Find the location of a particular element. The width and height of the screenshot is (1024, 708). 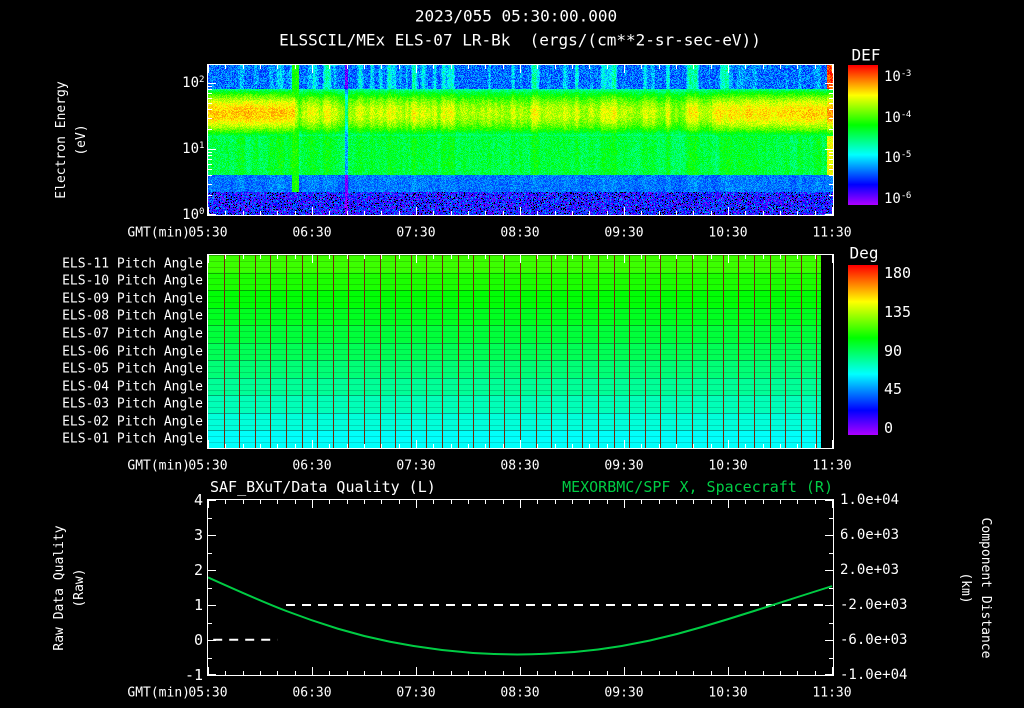

quality-tick-label: 0 is located at coordinates (198, 640).